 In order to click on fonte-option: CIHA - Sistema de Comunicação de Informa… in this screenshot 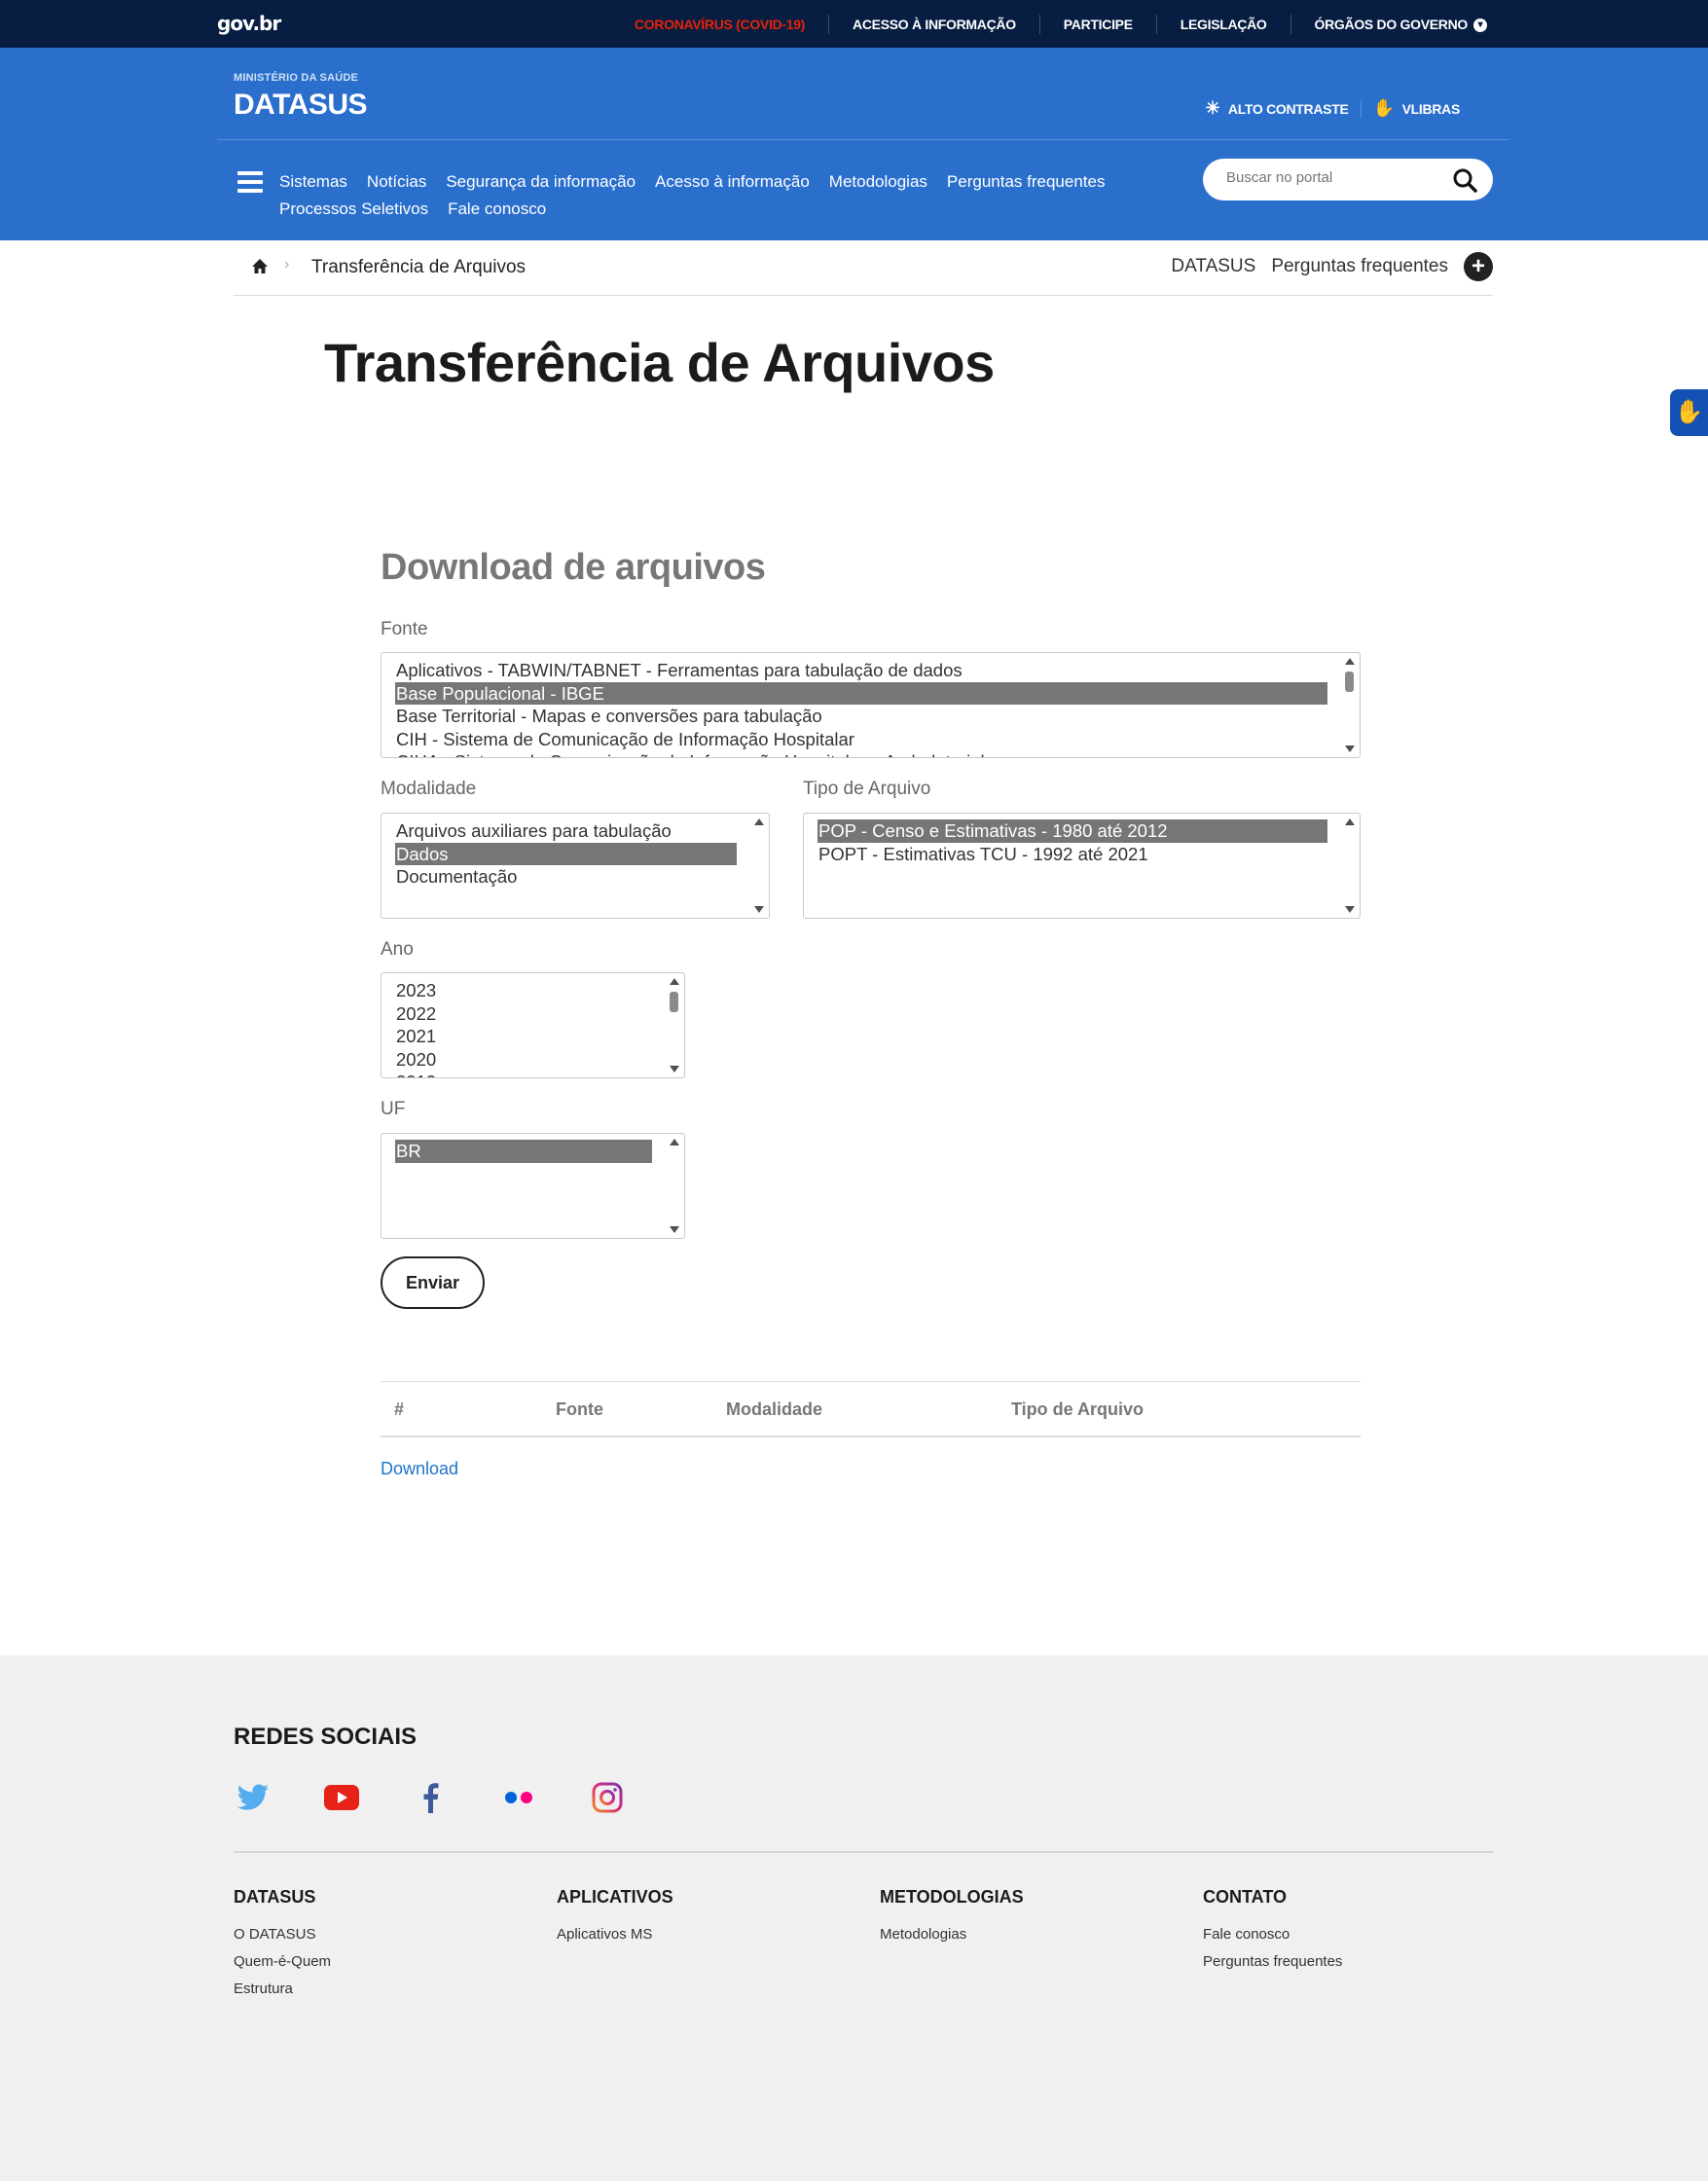, I will do `click(854, 754)`.